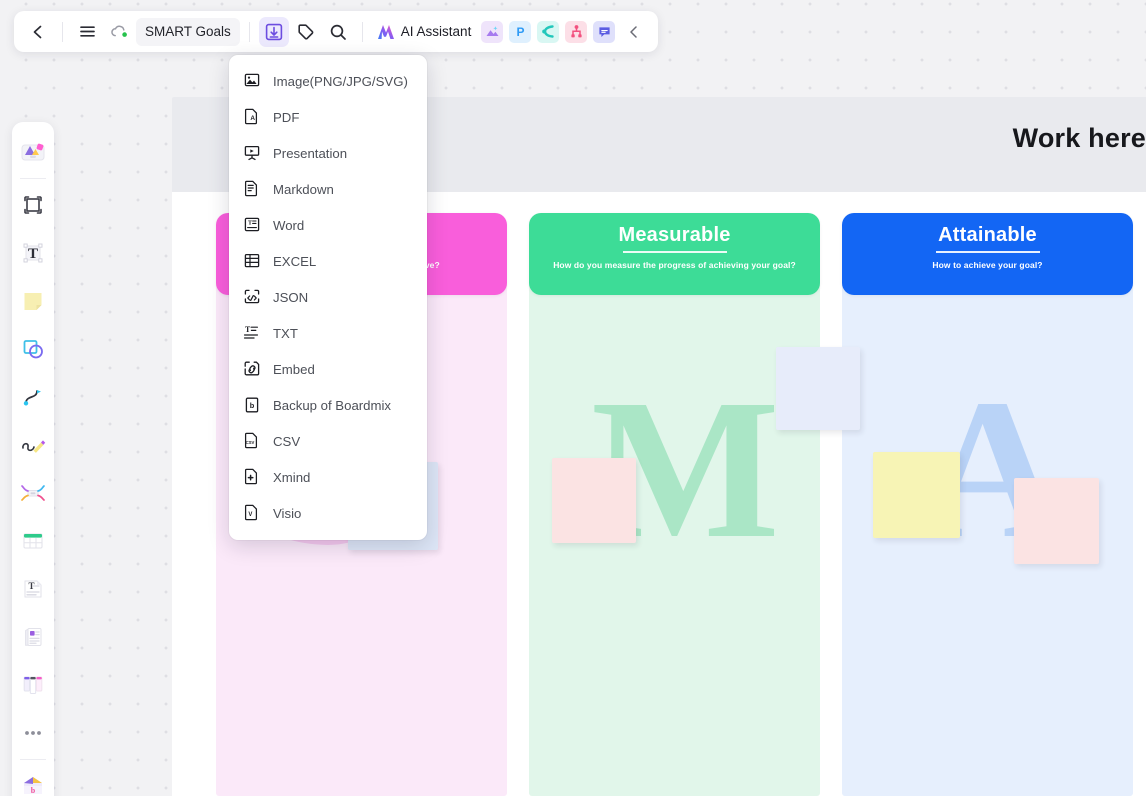  I want to click on mindmap-app-icon, so click(548, 31).